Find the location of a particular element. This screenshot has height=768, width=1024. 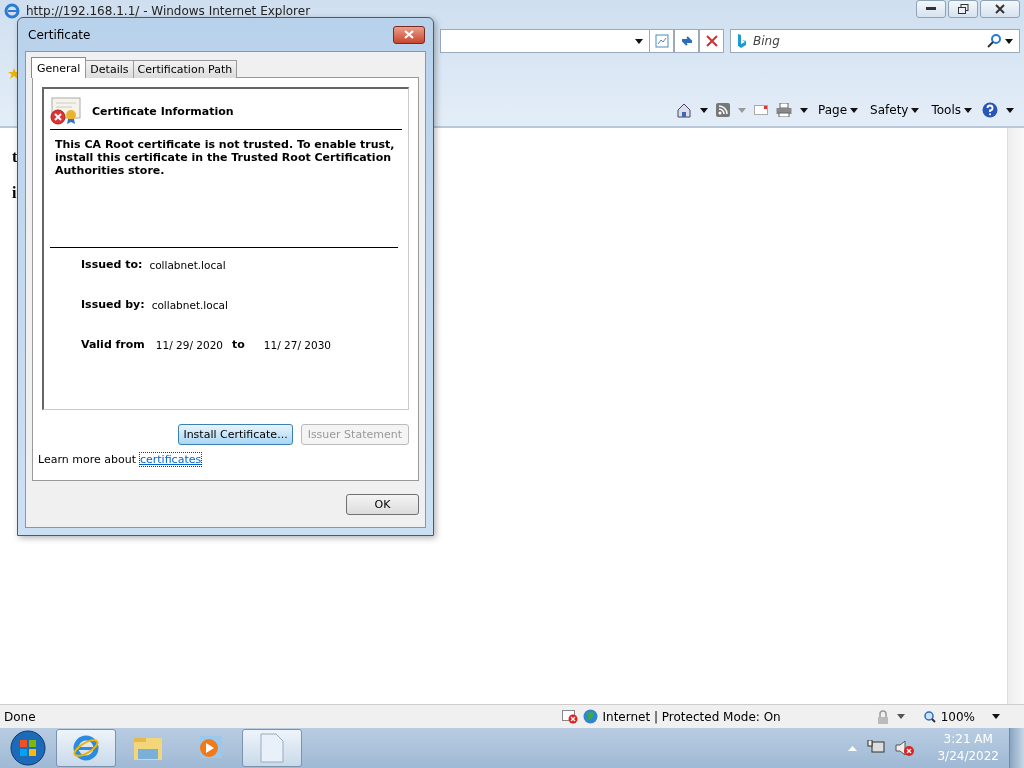

minimize-button is located at coordinates (931, 9).